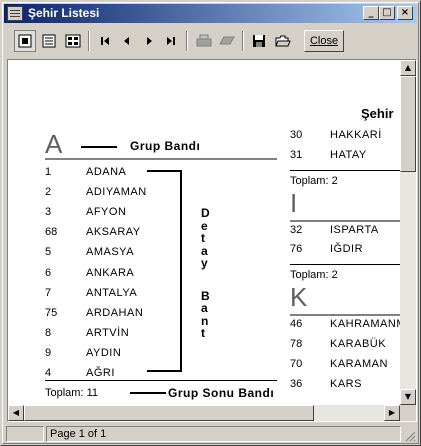 The height and width of the screenshot is (446, 421). What do you see at coordinates (115, 312) in the screenshot?
I see `city-name: ARDAHAN` at bounding box center [115, 312].